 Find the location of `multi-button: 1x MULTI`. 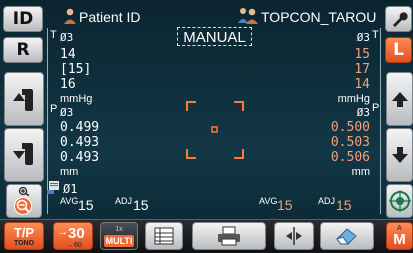

multi-button: 1x MULTI is located at coordinates (119, 236).